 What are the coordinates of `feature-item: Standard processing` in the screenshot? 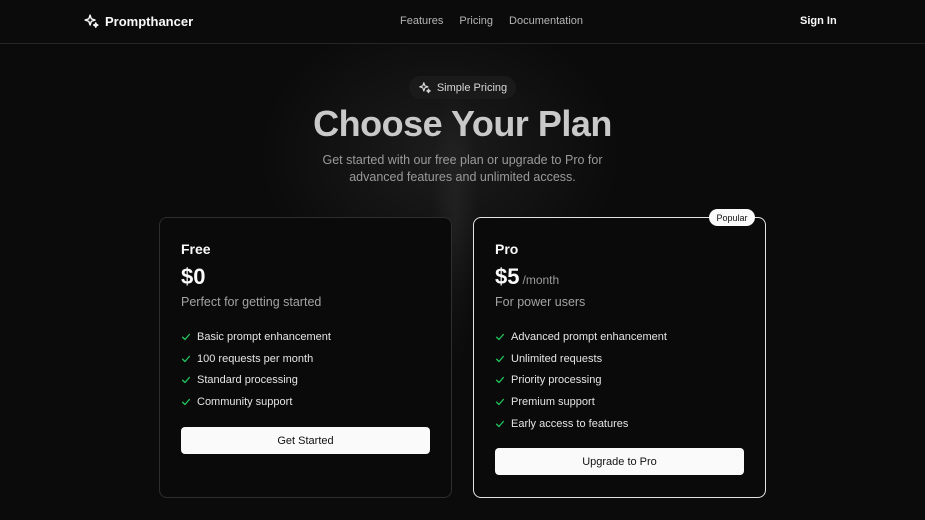 It's located at (256, 380).